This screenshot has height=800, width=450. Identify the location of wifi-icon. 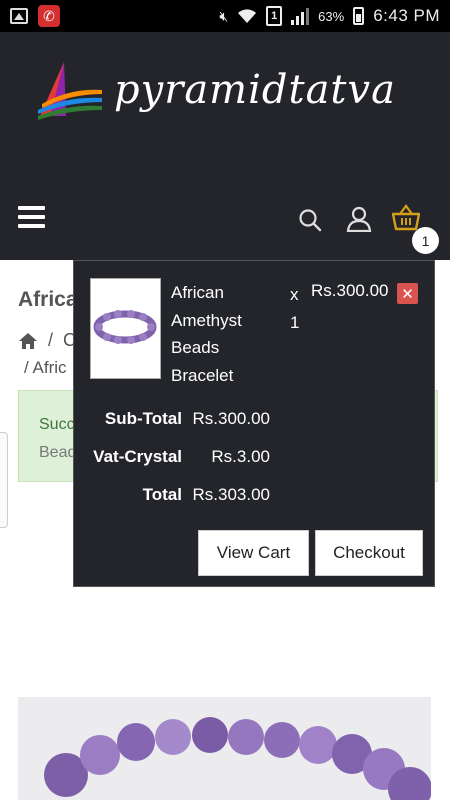
(247, 16).